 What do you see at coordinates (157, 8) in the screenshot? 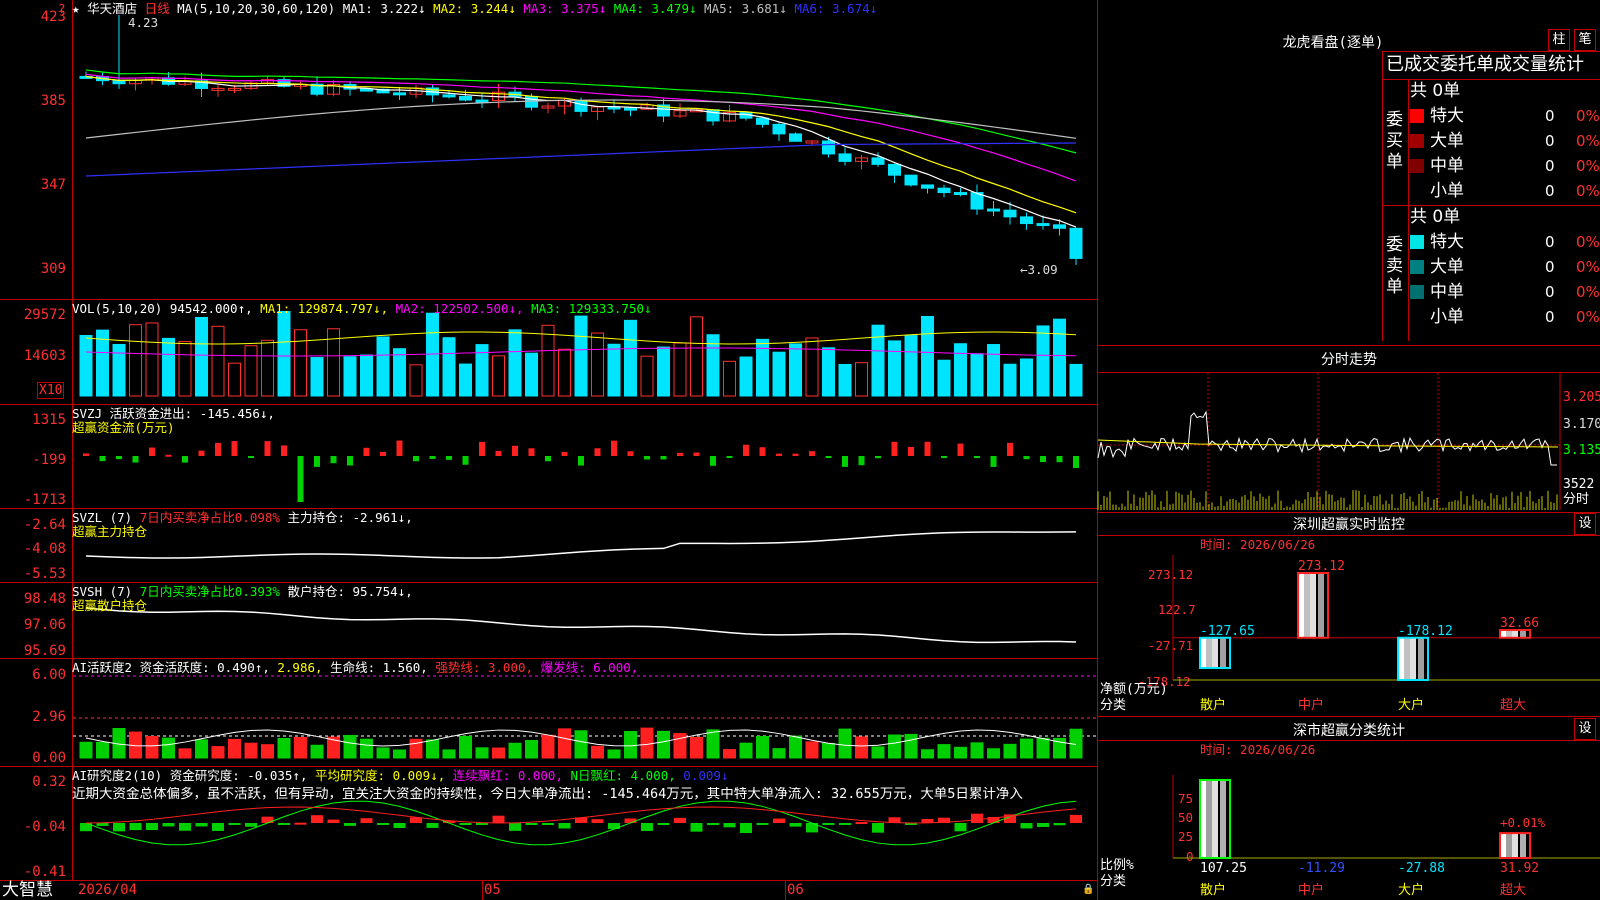
I see `period-label: 日线` at bounding box center [157, 8].